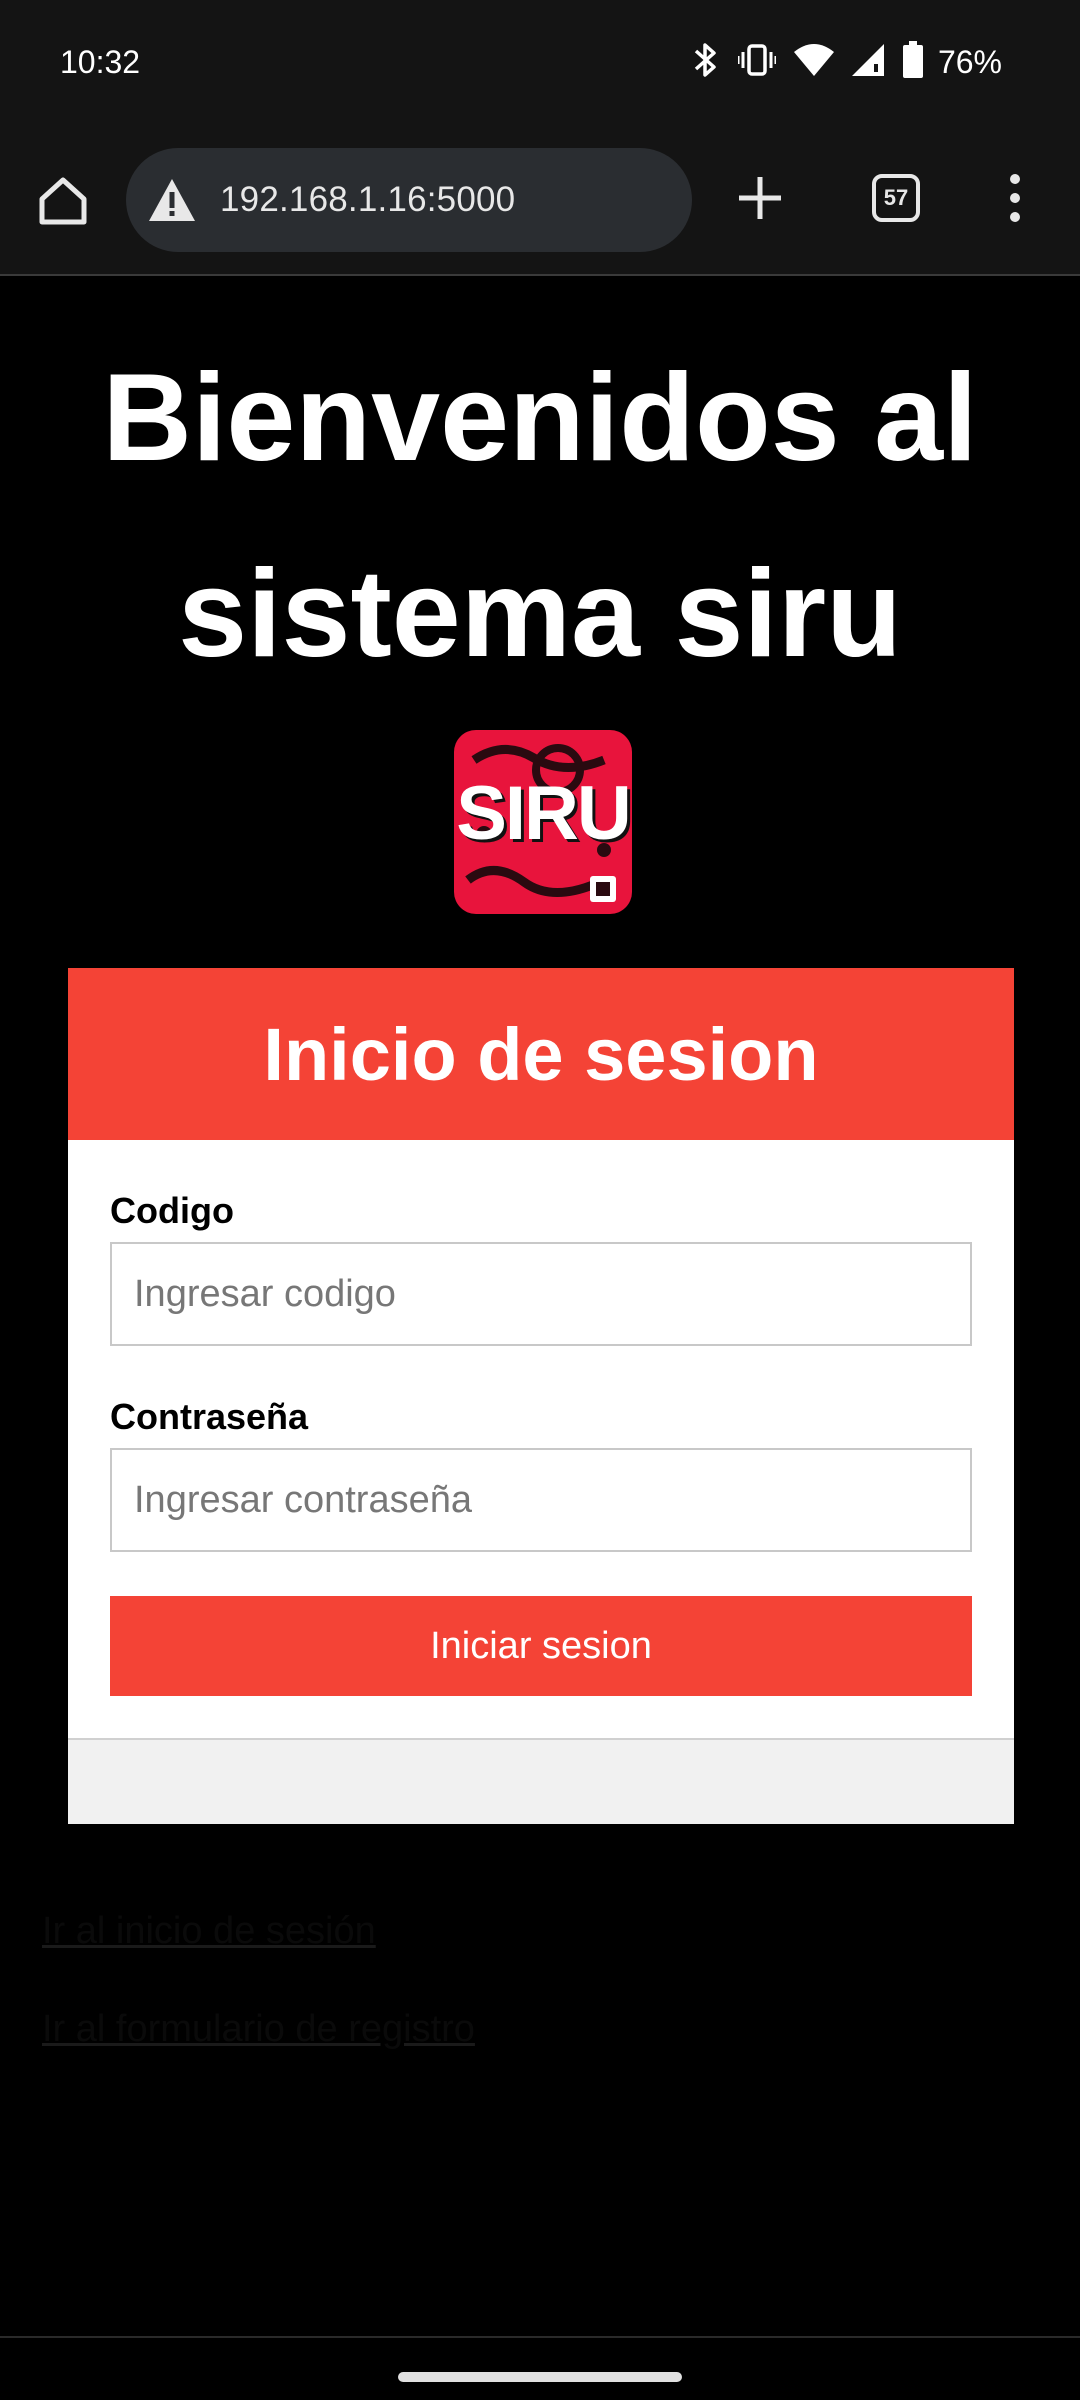 The width and height of the screenshot is (1080, 2400). I want to click on login-button: Iniciar sesion, so click(541, 1646).